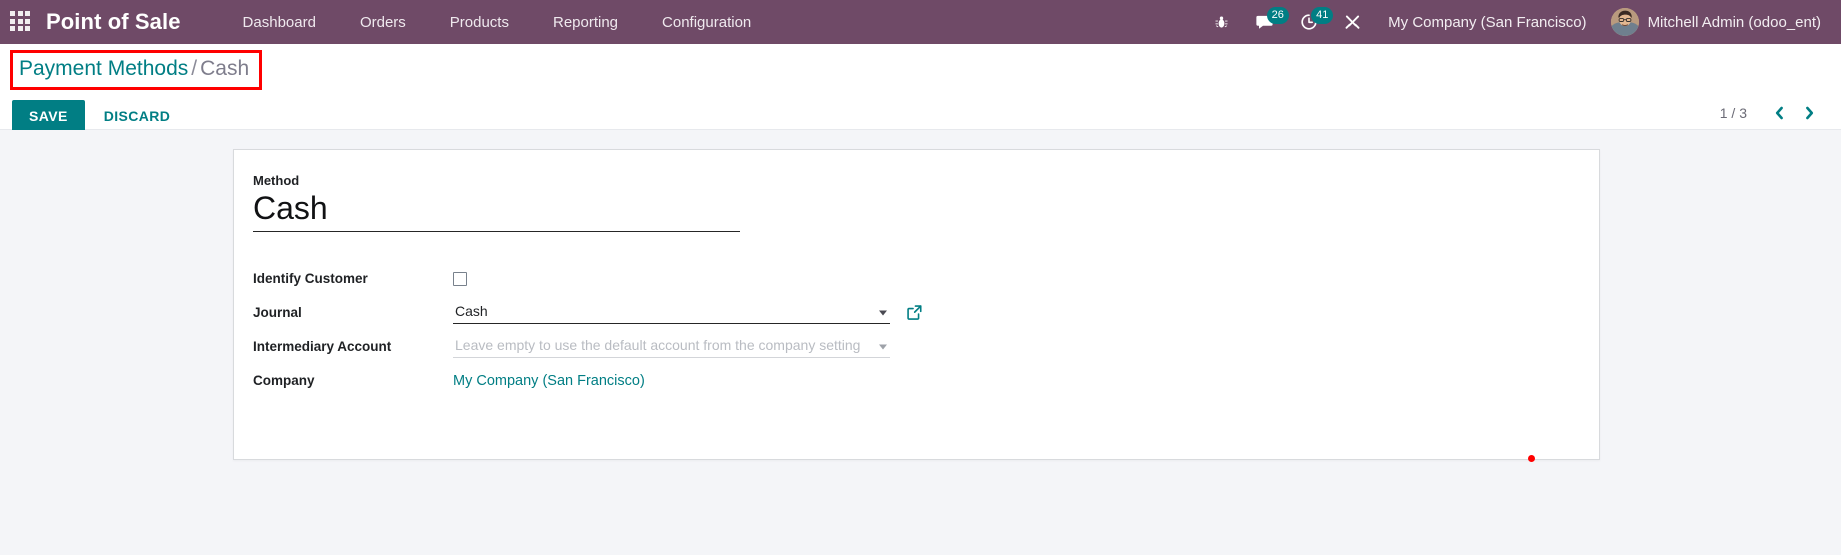 This screenshot has height=555, width=1841. I want to click on messages-button: 26, so click(1265, 22).